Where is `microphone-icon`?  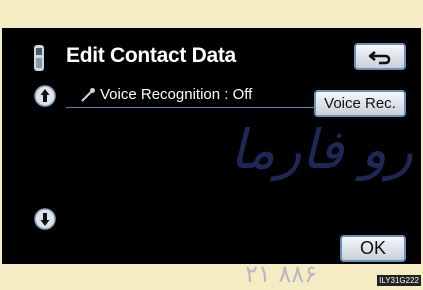
microphone-icon is located at coordinates (88, 95).